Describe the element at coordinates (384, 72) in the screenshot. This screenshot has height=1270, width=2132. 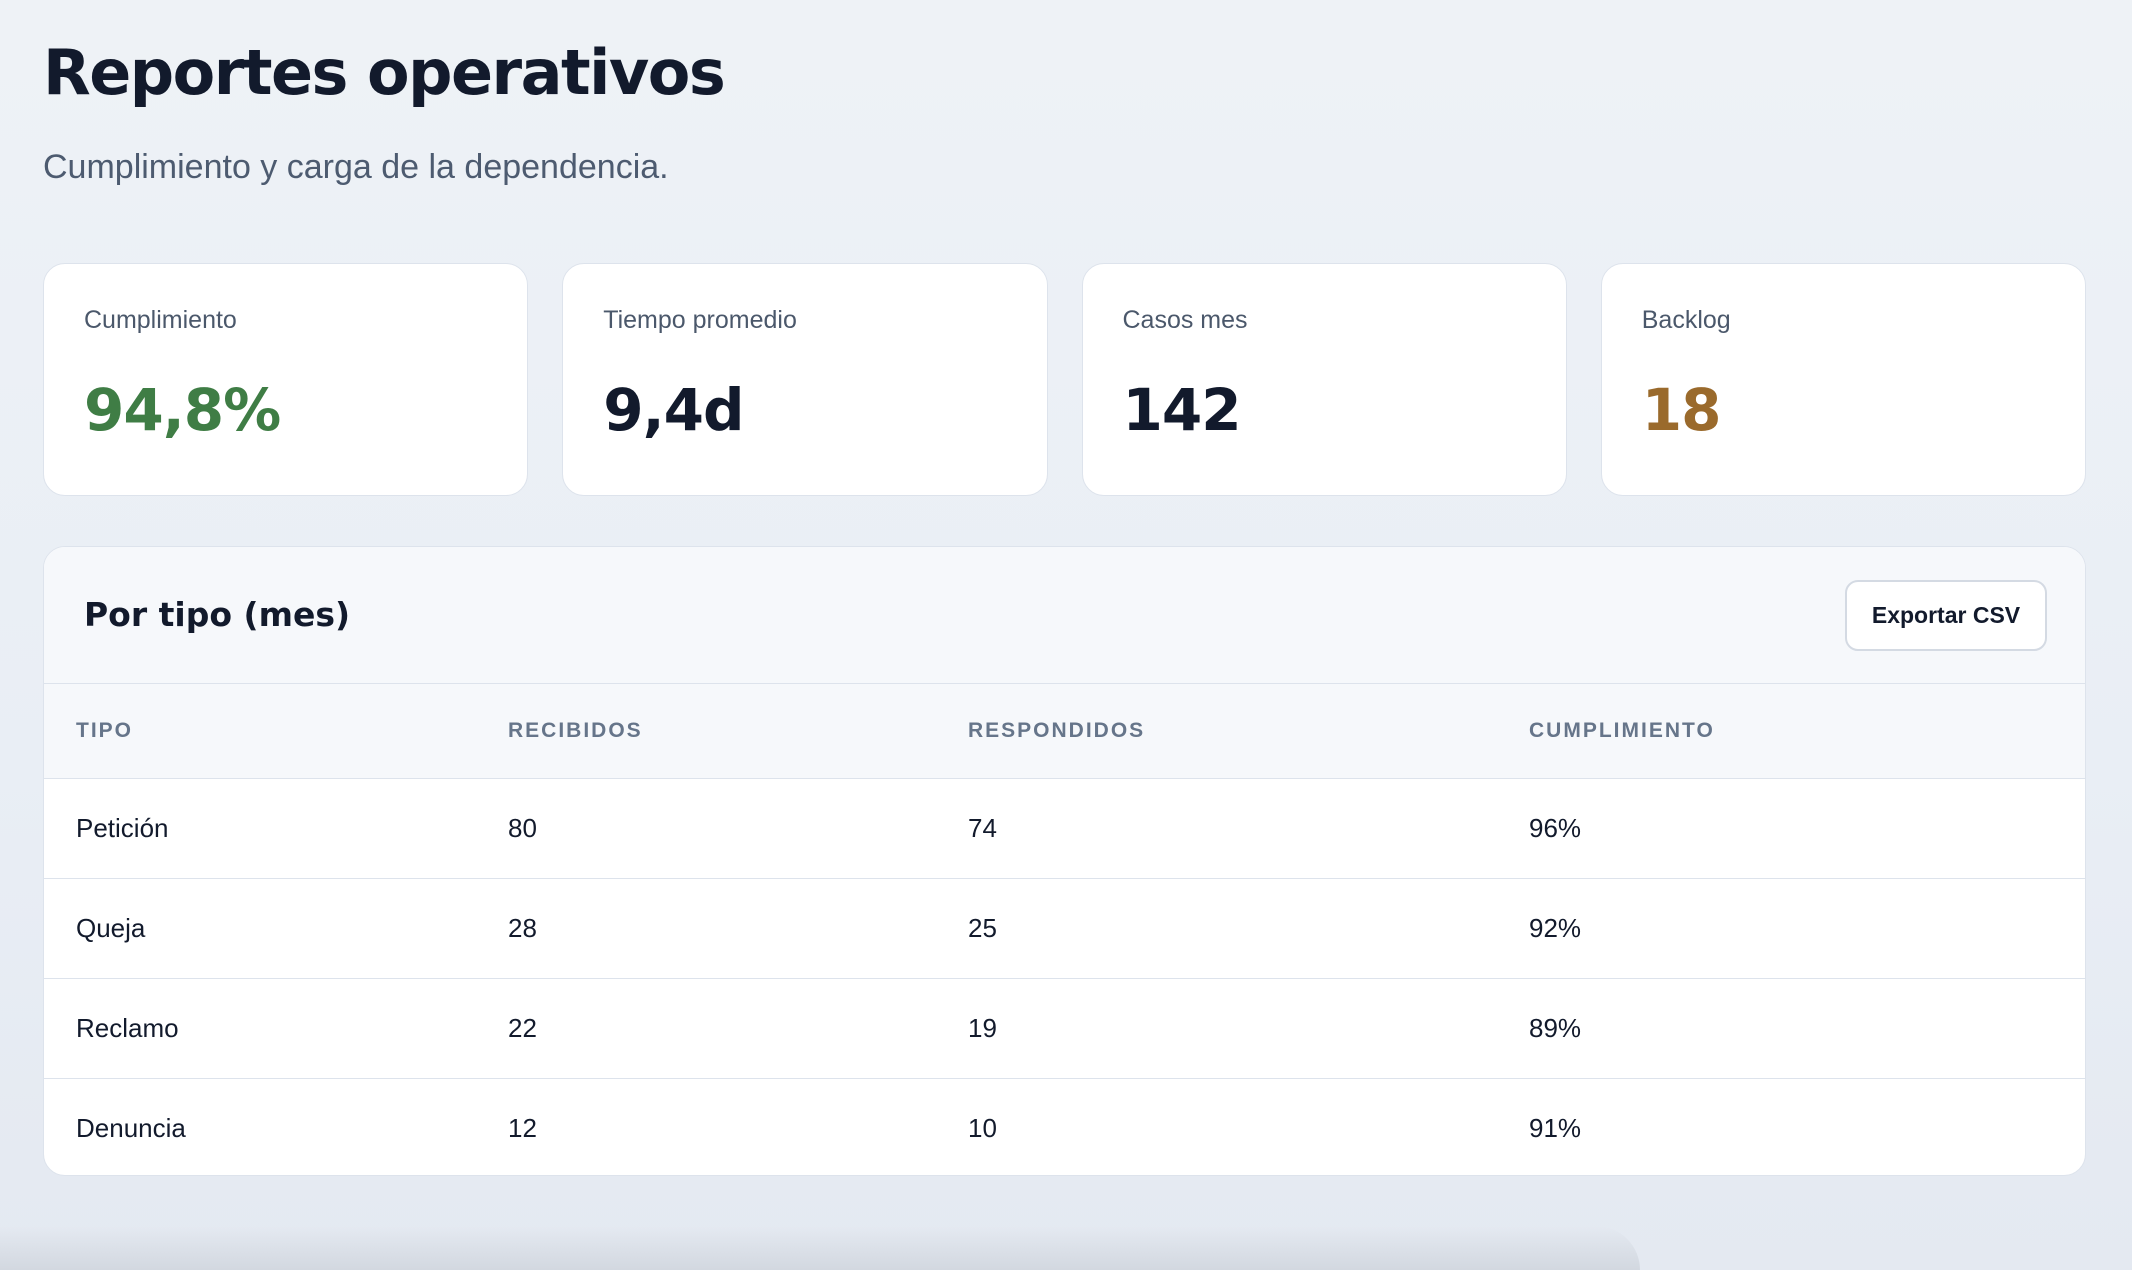
I see `page-title: Reportes operativos` at that location.